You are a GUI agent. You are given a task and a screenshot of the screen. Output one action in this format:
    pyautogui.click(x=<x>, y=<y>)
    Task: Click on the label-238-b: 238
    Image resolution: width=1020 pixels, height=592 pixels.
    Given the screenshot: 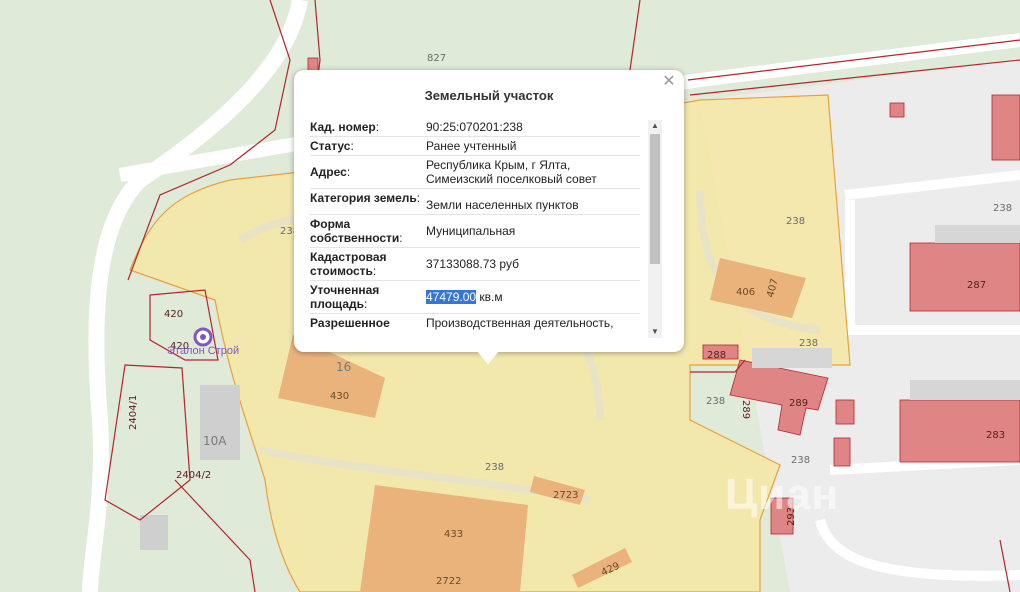 What is the action you would take?
    pyautogui.click(x=715, y=401)
    